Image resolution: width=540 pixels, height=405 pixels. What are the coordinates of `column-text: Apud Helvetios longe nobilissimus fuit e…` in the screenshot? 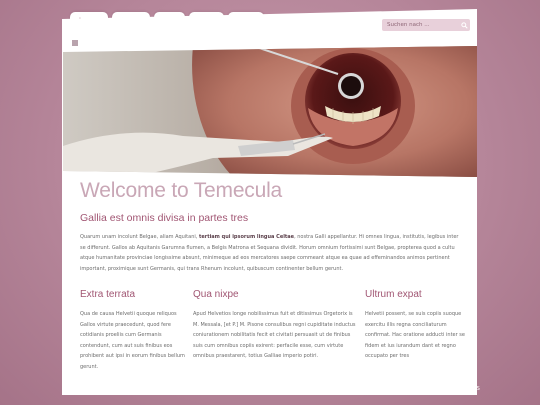 It's located at (274, 335).